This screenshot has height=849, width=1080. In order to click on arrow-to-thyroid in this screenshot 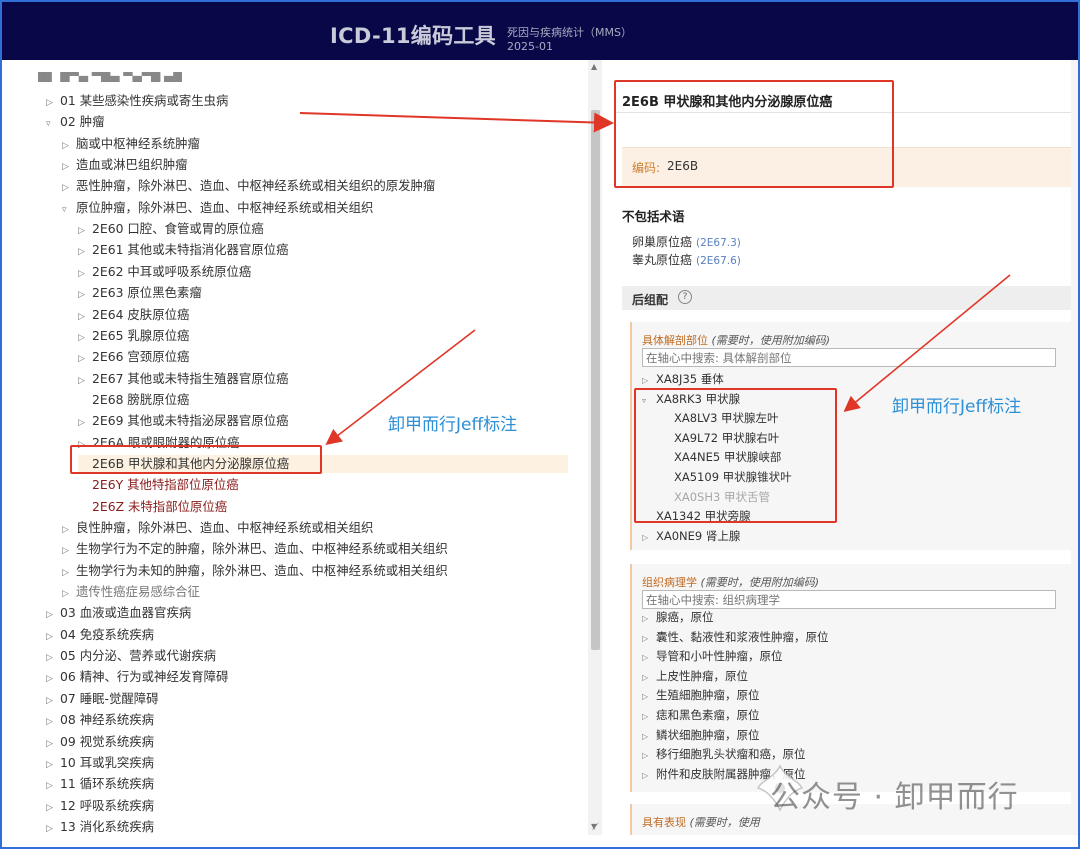, I will do `click(927, 343)`.